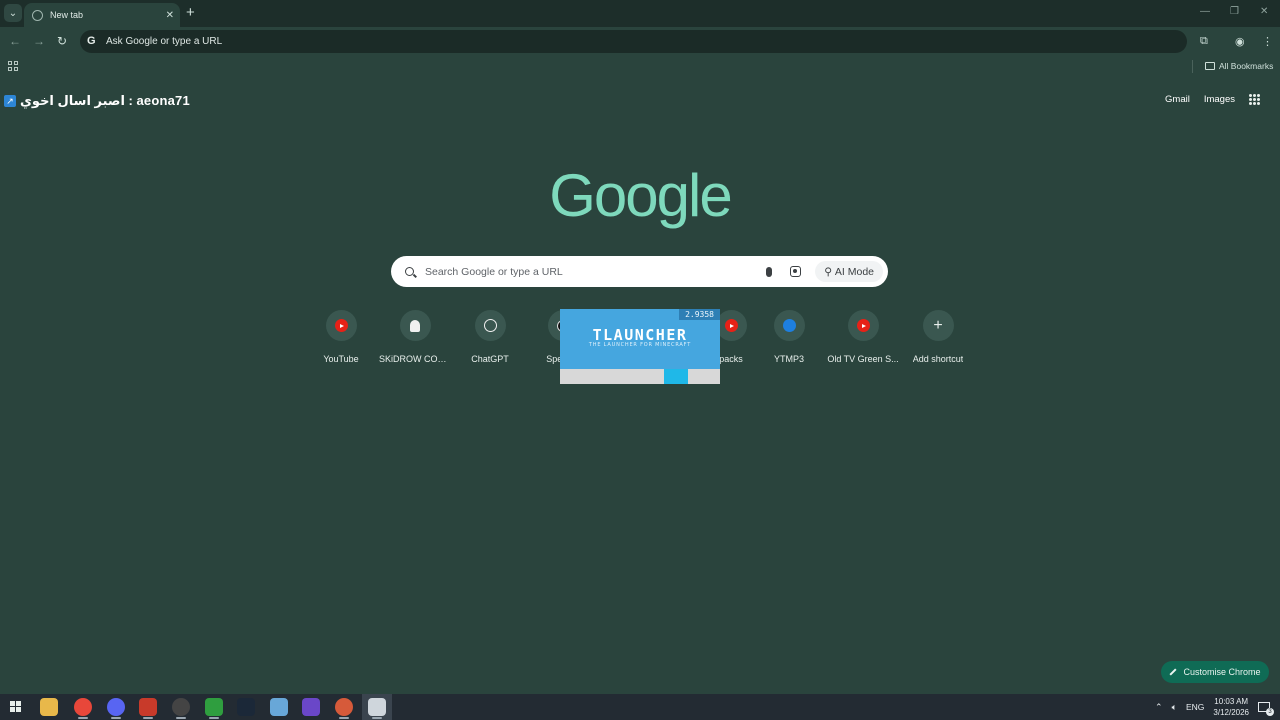 This screenshot has height=720, width=1280. Describe the element at coordinates (91, 41) in the screenshot. I see `google-g-icon: G` at that location.